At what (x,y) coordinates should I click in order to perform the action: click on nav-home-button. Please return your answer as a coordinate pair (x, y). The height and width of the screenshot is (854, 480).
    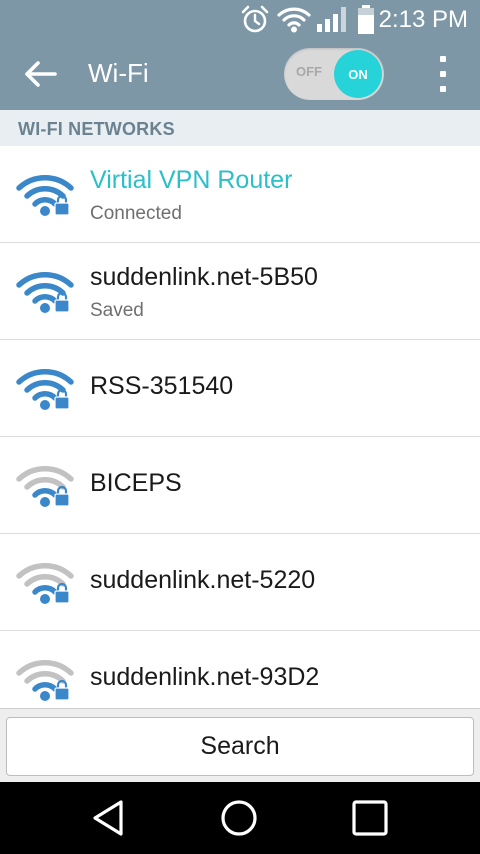
    Looking at the image, I should click on (239, 818).